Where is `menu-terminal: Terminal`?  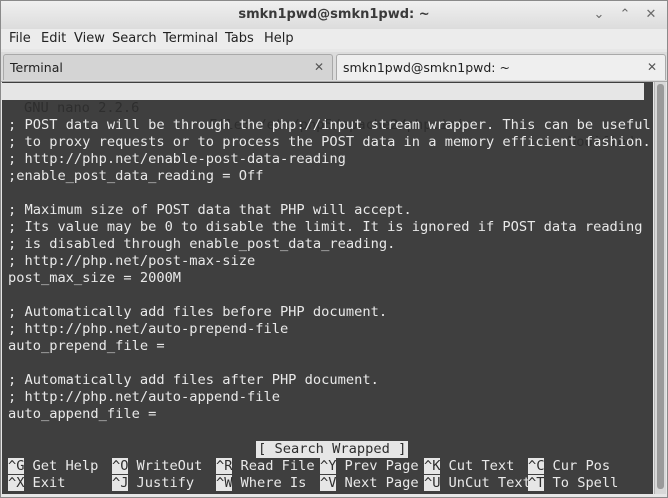
menu-terminal: Terminal is located at coordinates (190, 38).